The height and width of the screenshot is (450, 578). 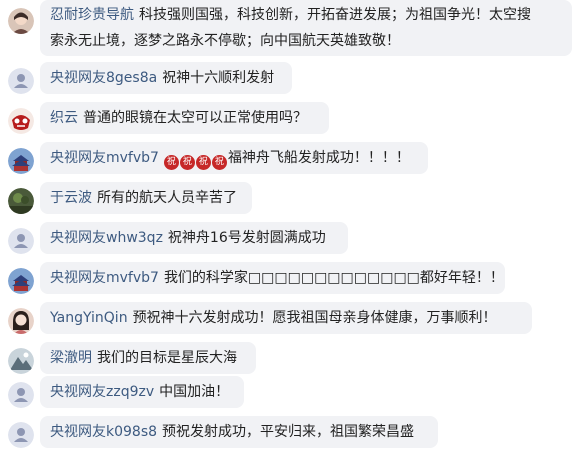 I want to click on comment-bubble: 织云 普通的眼镜在太空可以正常使用吗？, so click(x=184, y=118).